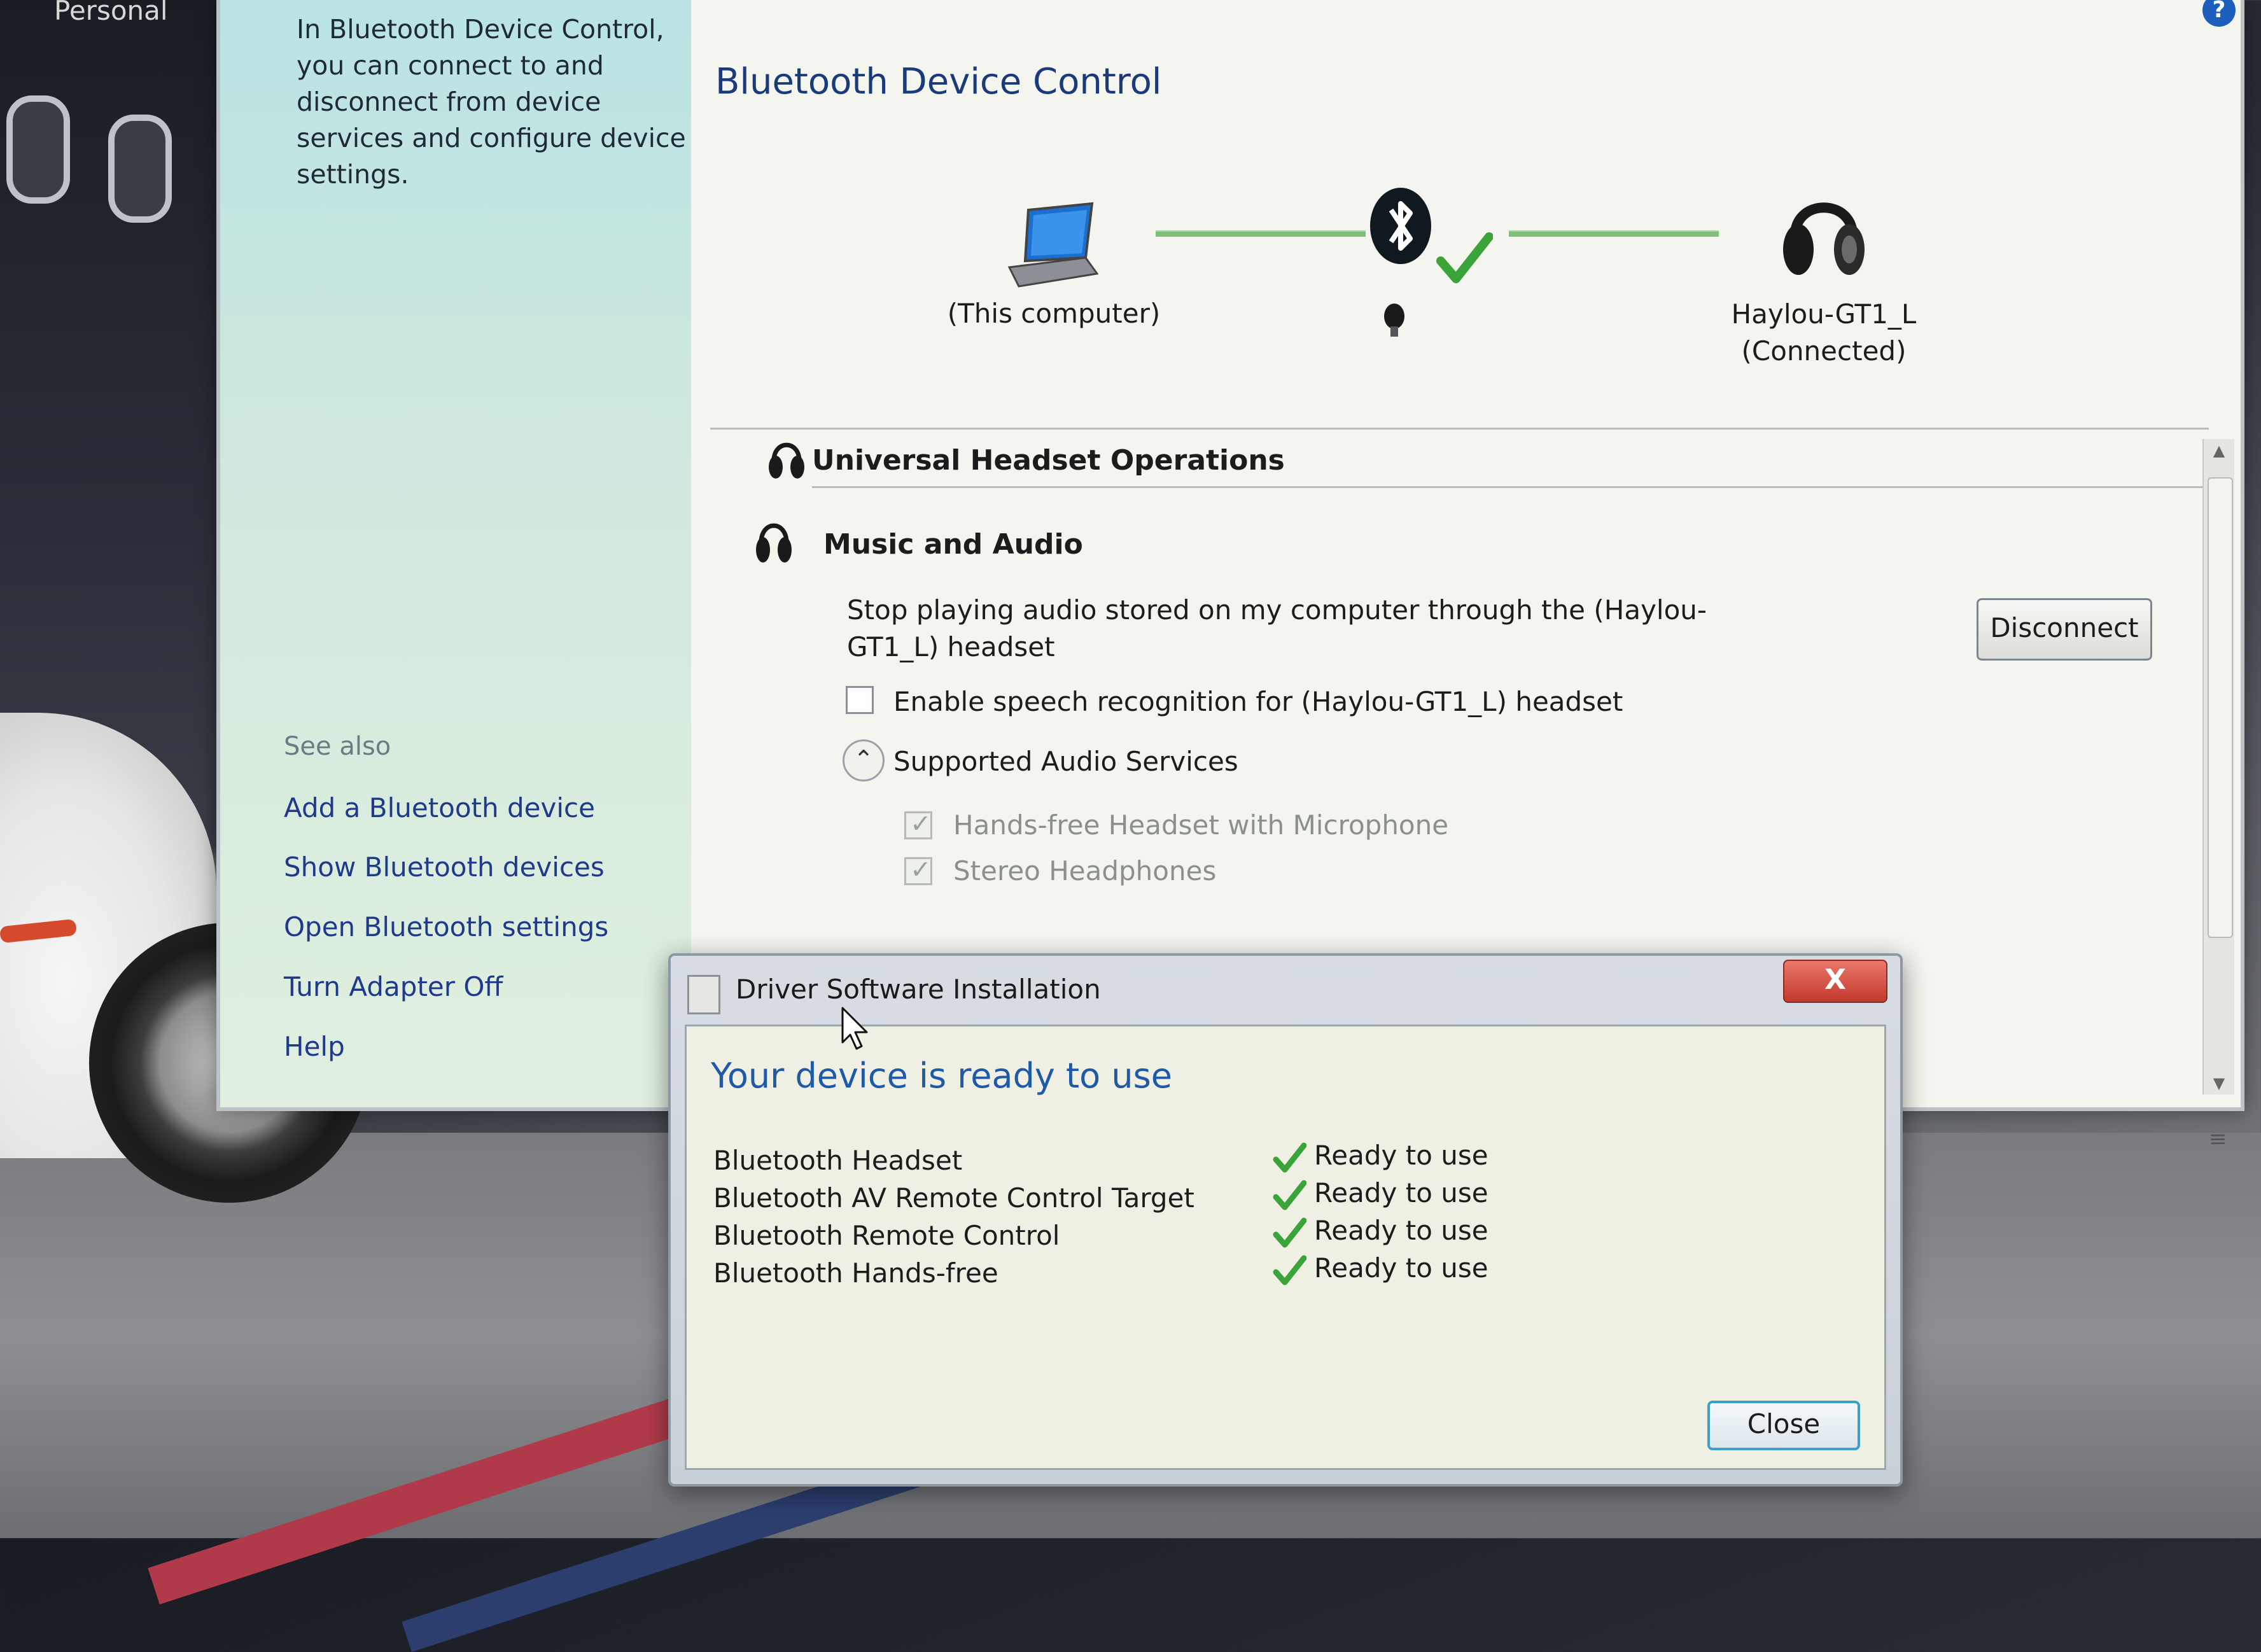 This screenshot has height=1652, width=2261. Describe the element at coordinates (393, 986) in the screenshot. I see `sidebar-link-turn-adapter-off: Turn Adapter Off` at that location.